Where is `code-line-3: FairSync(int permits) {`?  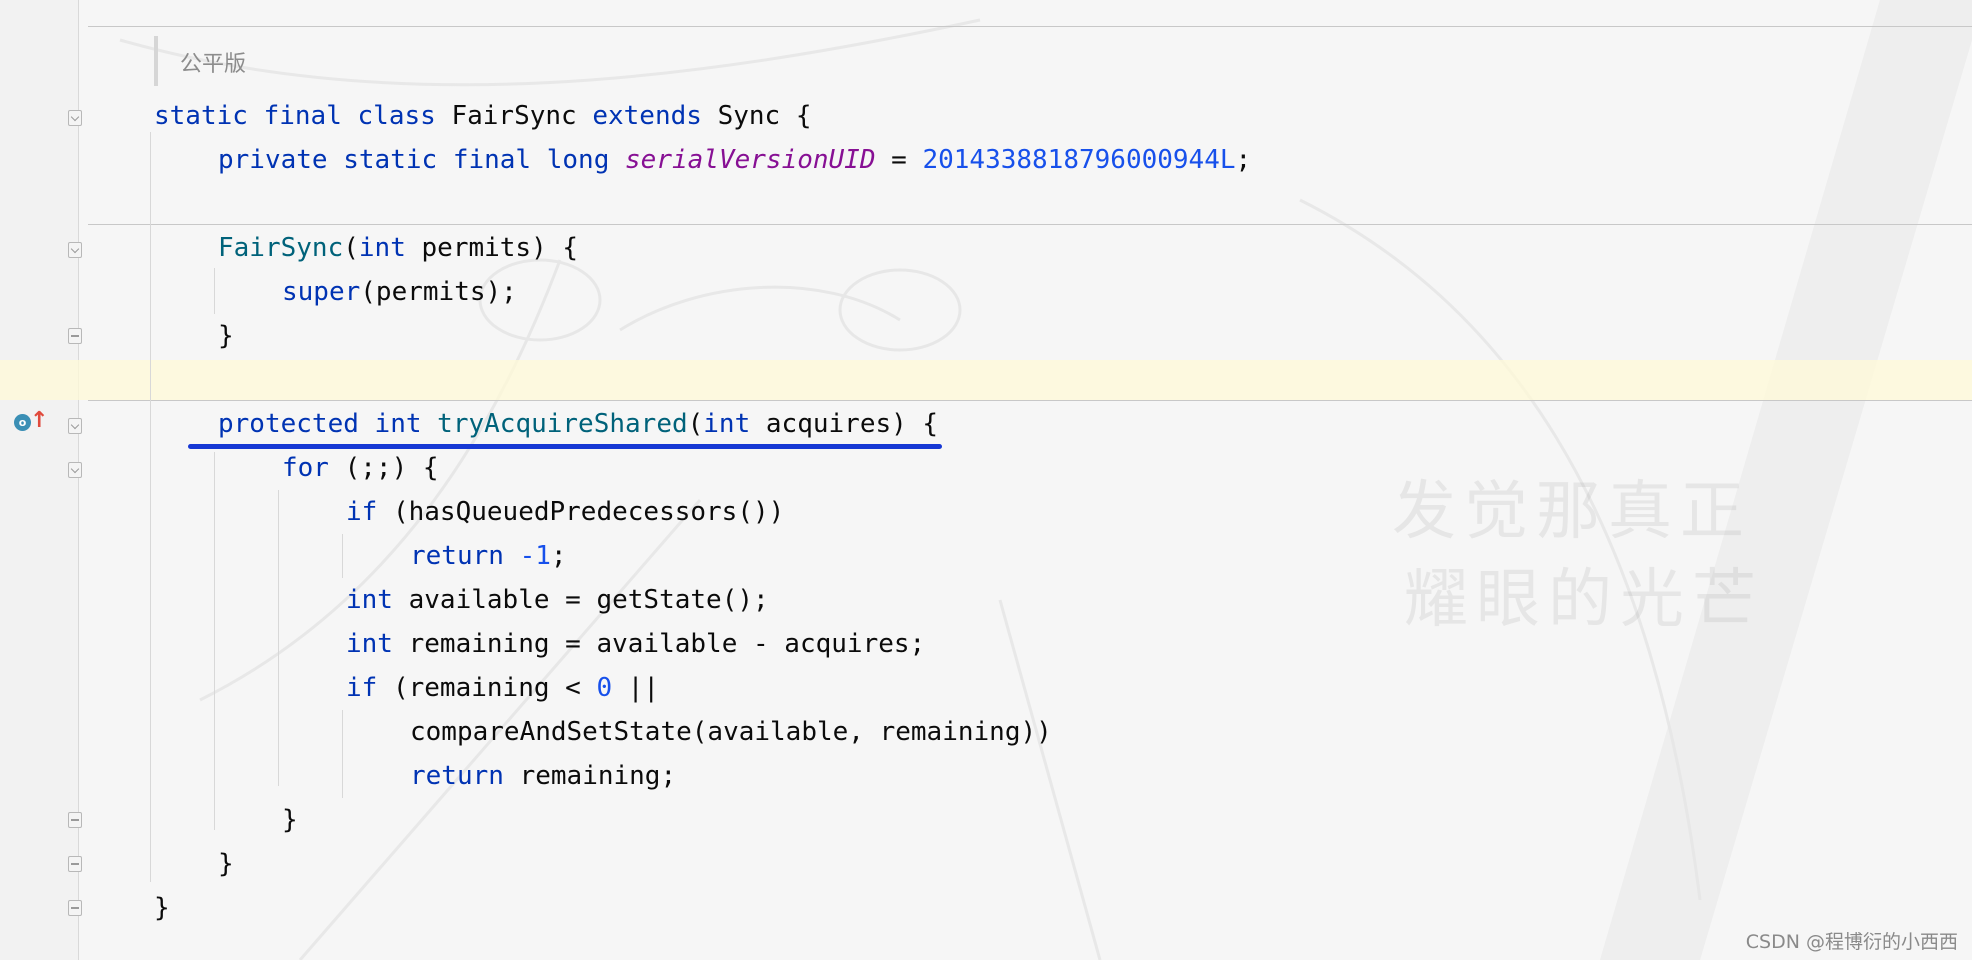 code-line-3: FairSync(int permits) { is located at coordinates (398, 248).